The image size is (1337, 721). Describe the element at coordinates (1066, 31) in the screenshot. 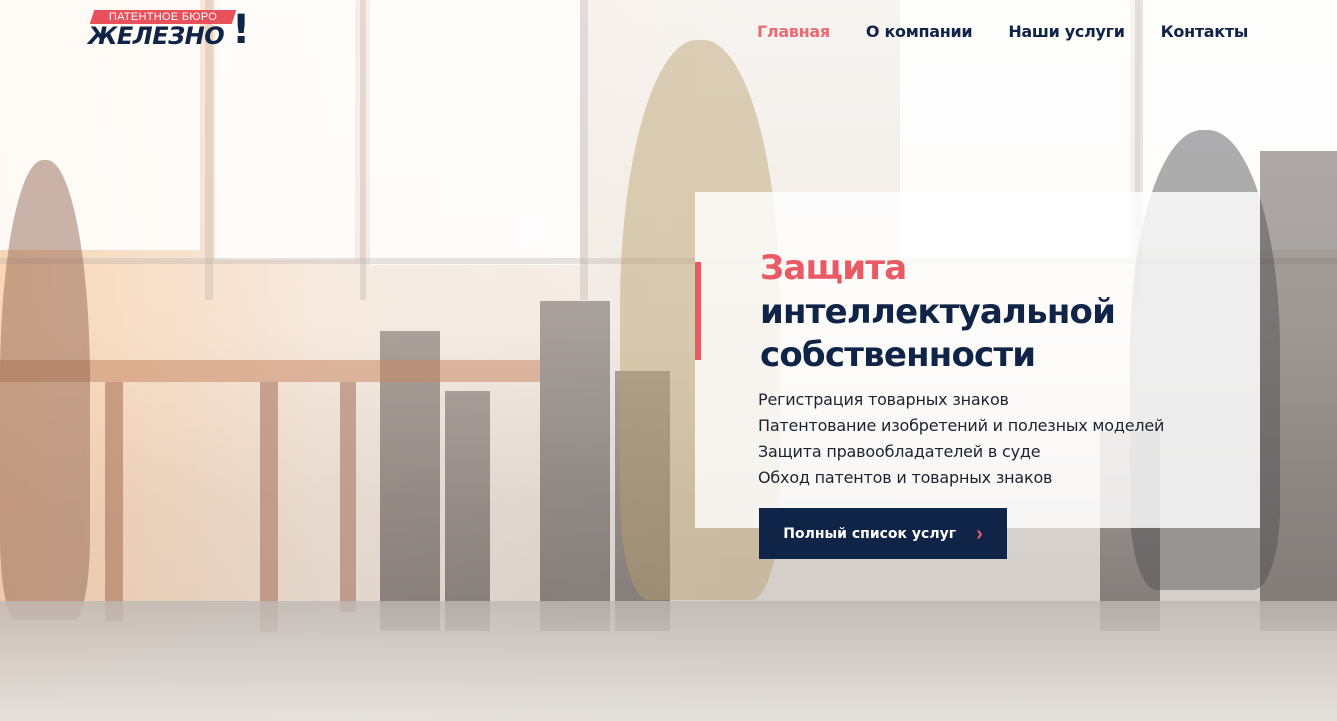

I see `nav-item-services: Наши услуги` at that location.